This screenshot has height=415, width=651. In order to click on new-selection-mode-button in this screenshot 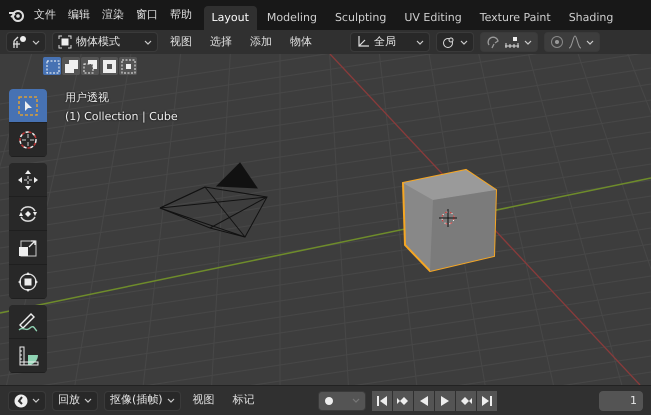, I will do `click(52, 66)`.